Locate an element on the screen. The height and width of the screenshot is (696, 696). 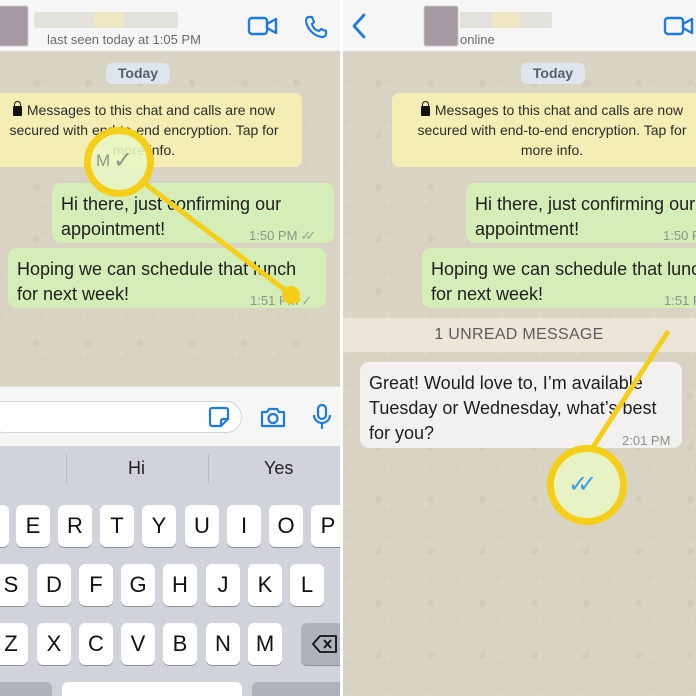
message-text-line: for you? is located at coordinates (402, 433).